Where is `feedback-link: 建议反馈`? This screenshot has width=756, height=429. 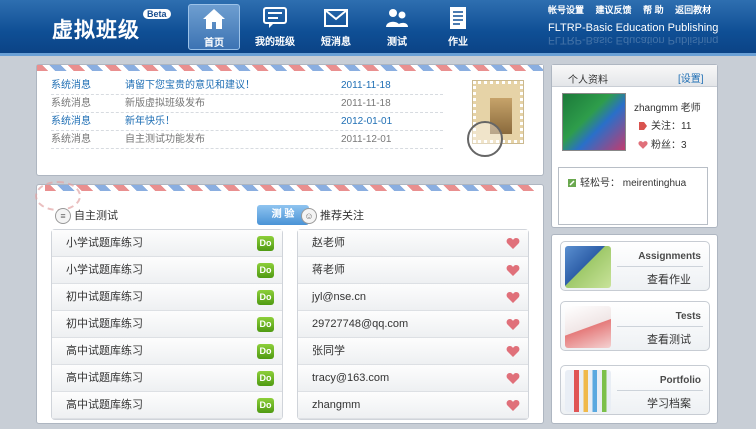 feedback-link: 建议反馈 is located at coordinates (614, 10).